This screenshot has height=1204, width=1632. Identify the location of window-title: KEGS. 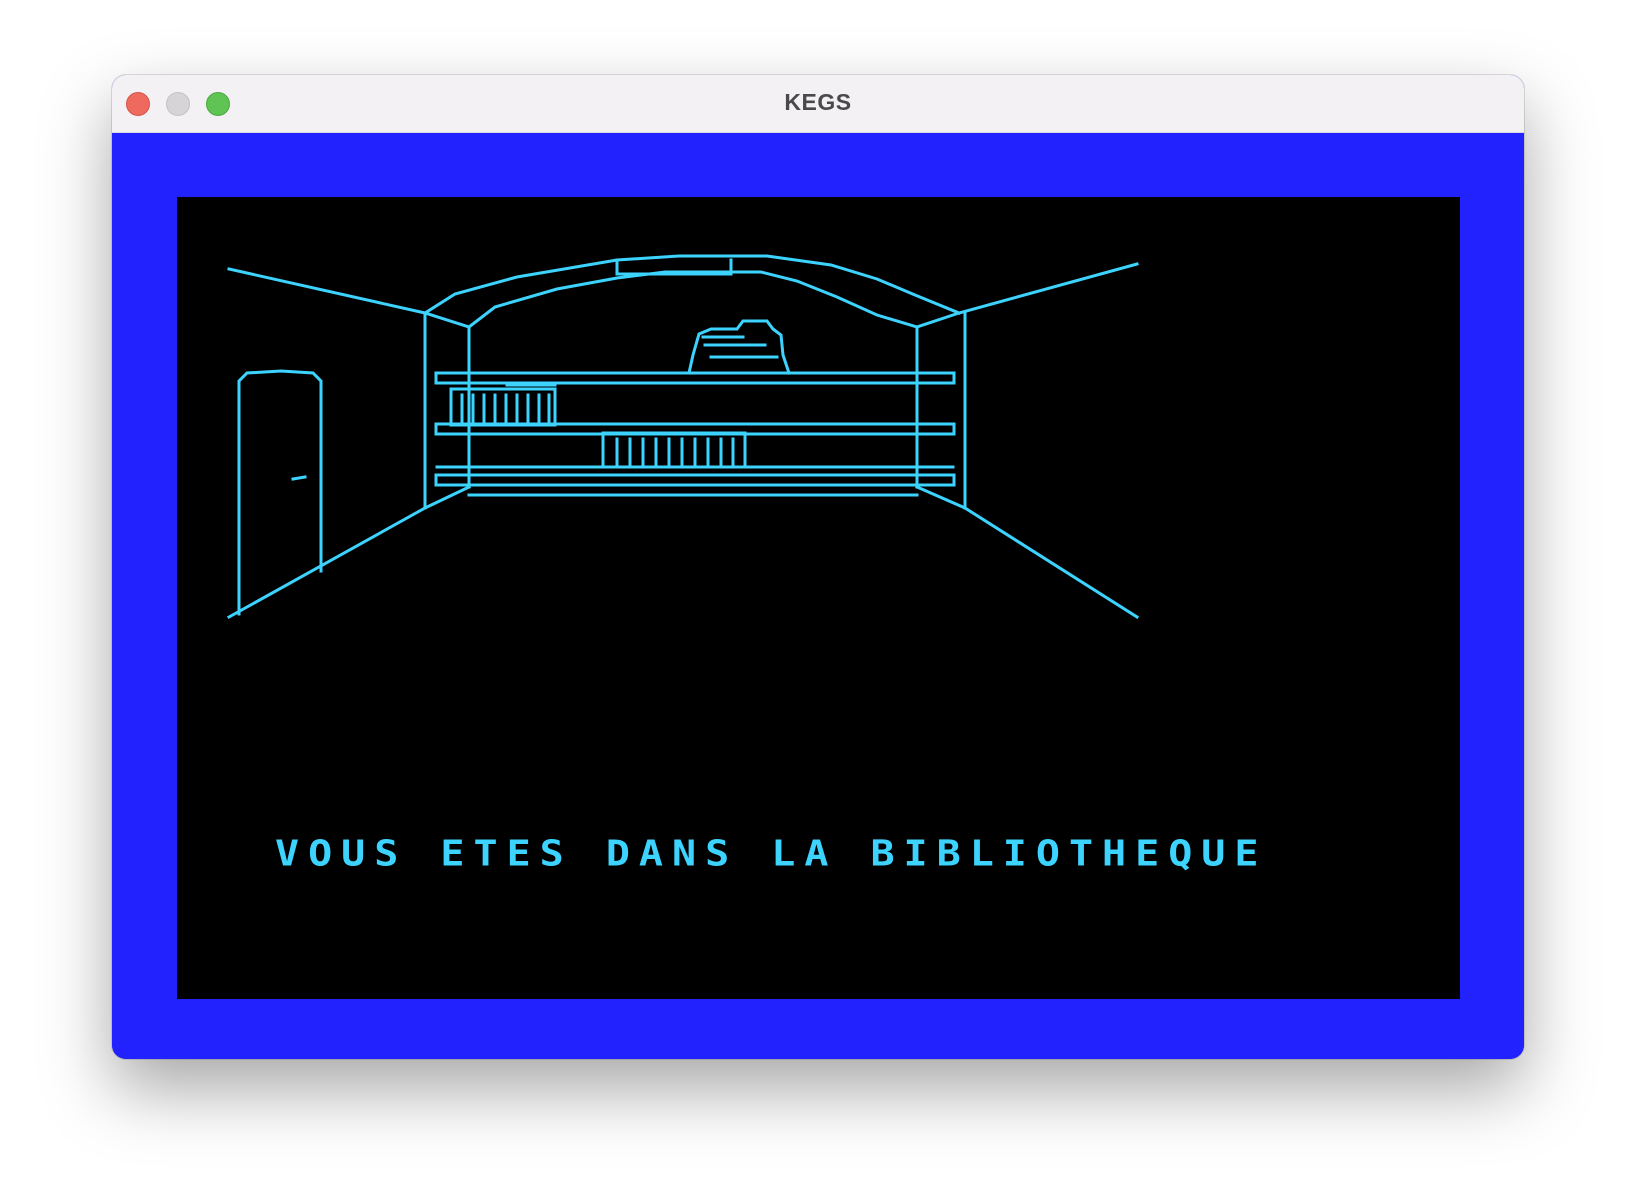
(818, 102).